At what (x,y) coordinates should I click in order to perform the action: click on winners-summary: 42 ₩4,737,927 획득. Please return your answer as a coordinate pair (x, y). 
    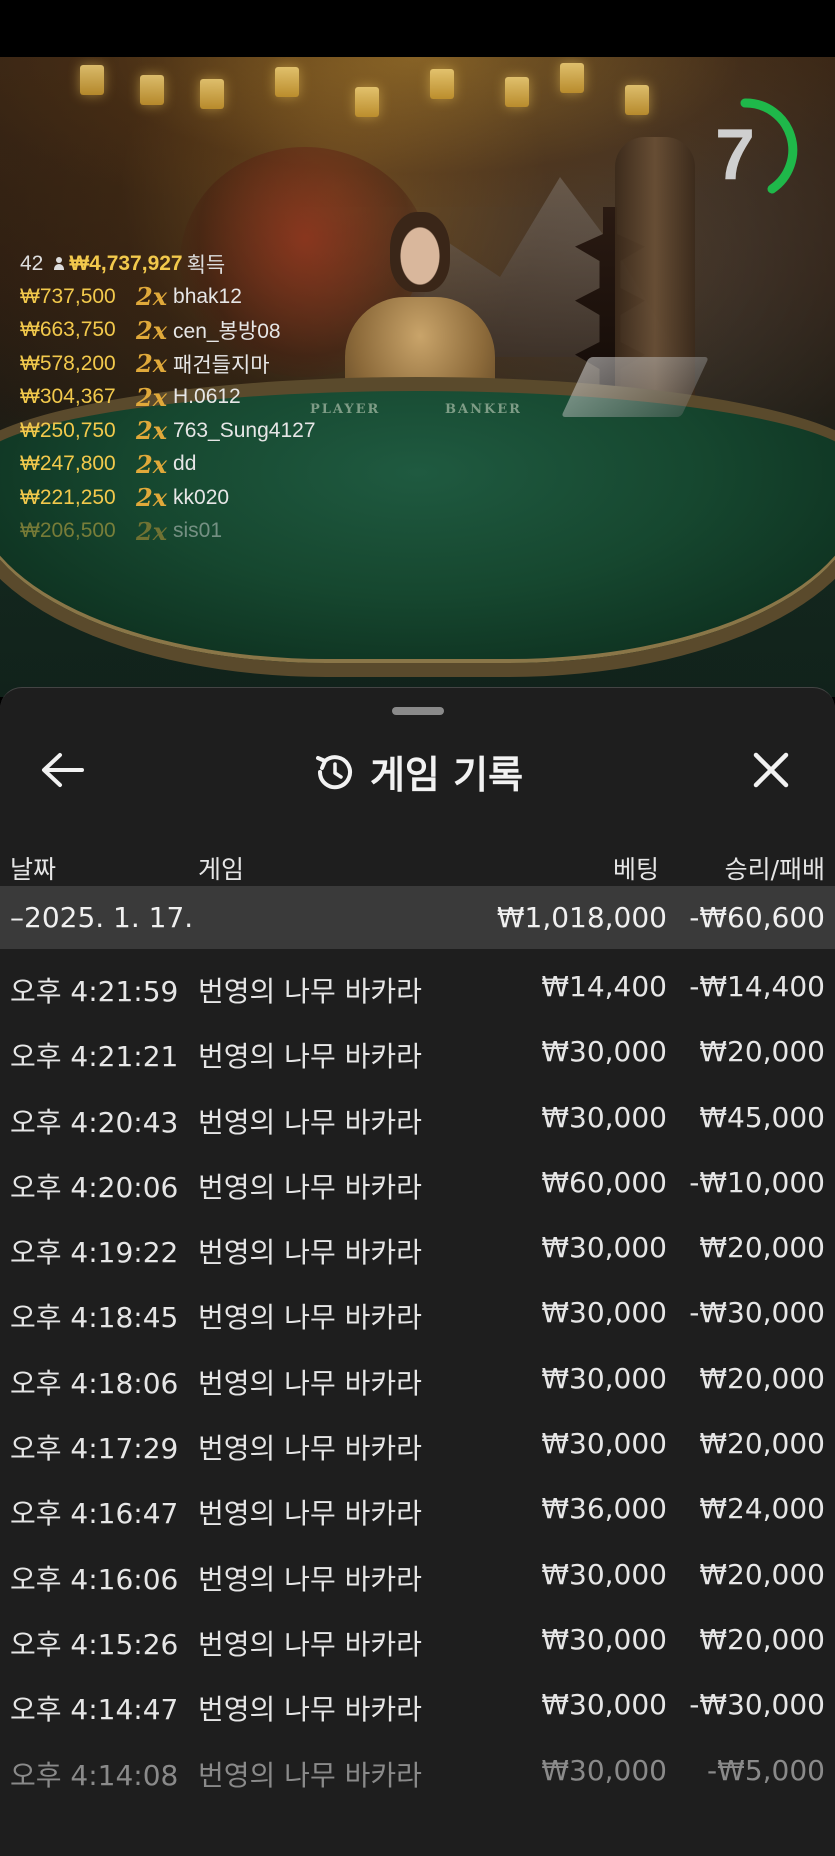
    Looking at the image, I should click on (180, 264).